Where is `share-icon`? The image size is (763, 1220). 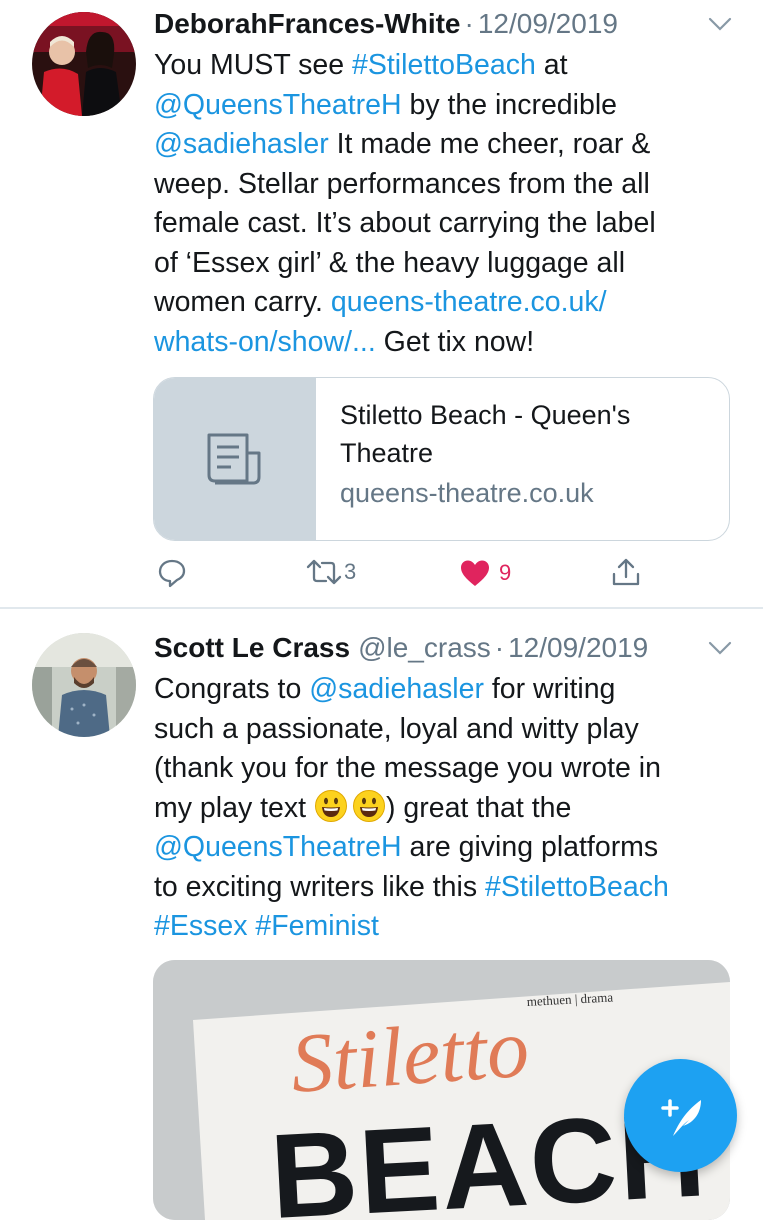 share-icon is located at coordinates (626, 572).